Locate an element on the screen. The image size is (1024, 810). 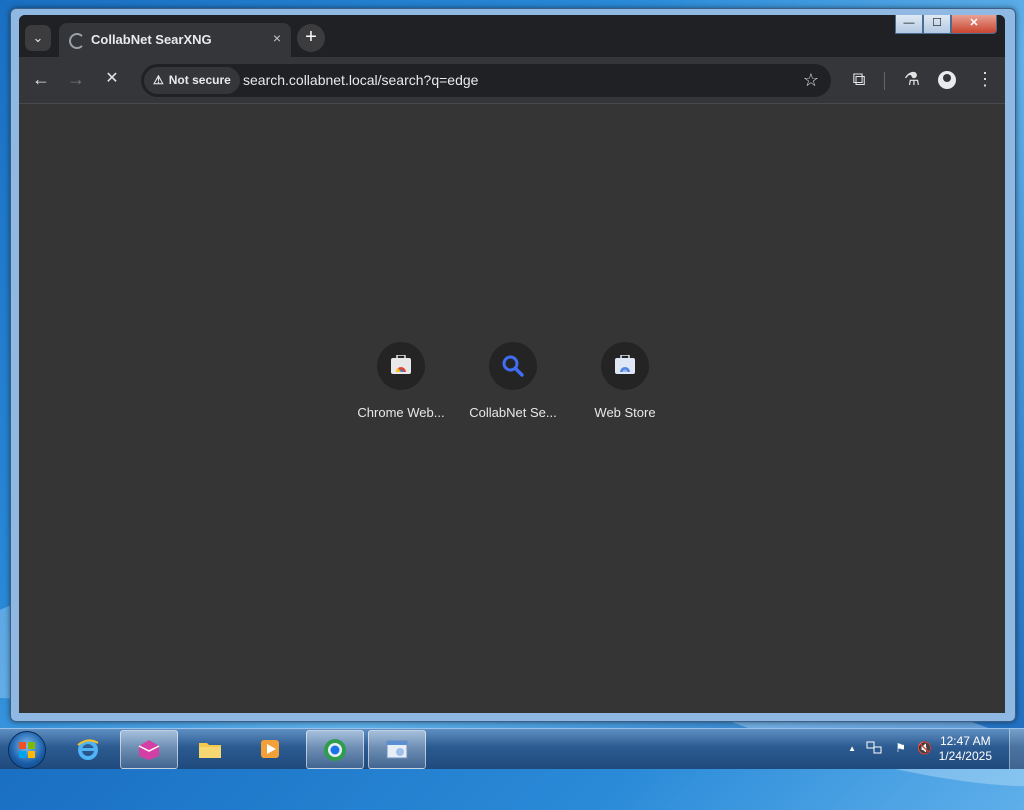
window-app-icon is located at coordinates (397, 749).